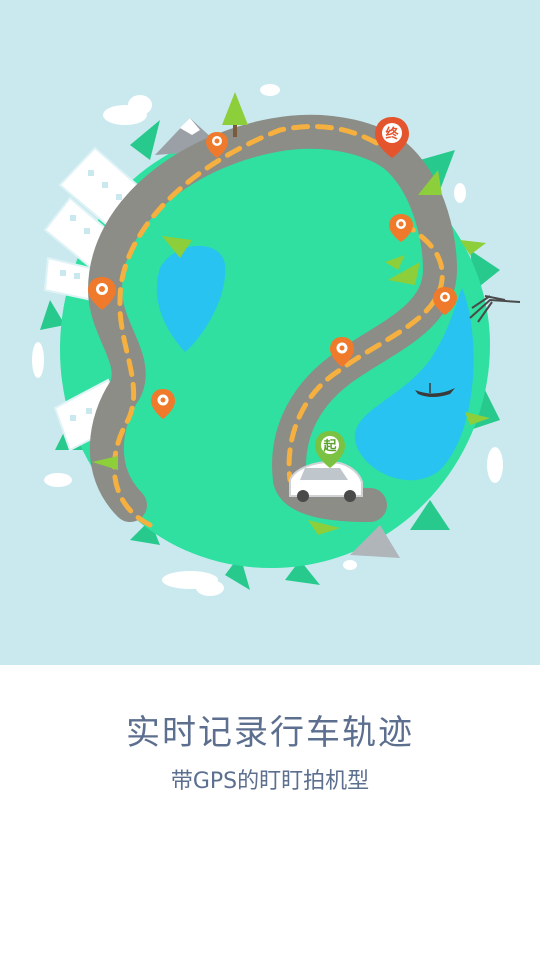  Describe the element at coordinates (329, 446) in the screenshot. I see `start-pin-label: 起` at that location.